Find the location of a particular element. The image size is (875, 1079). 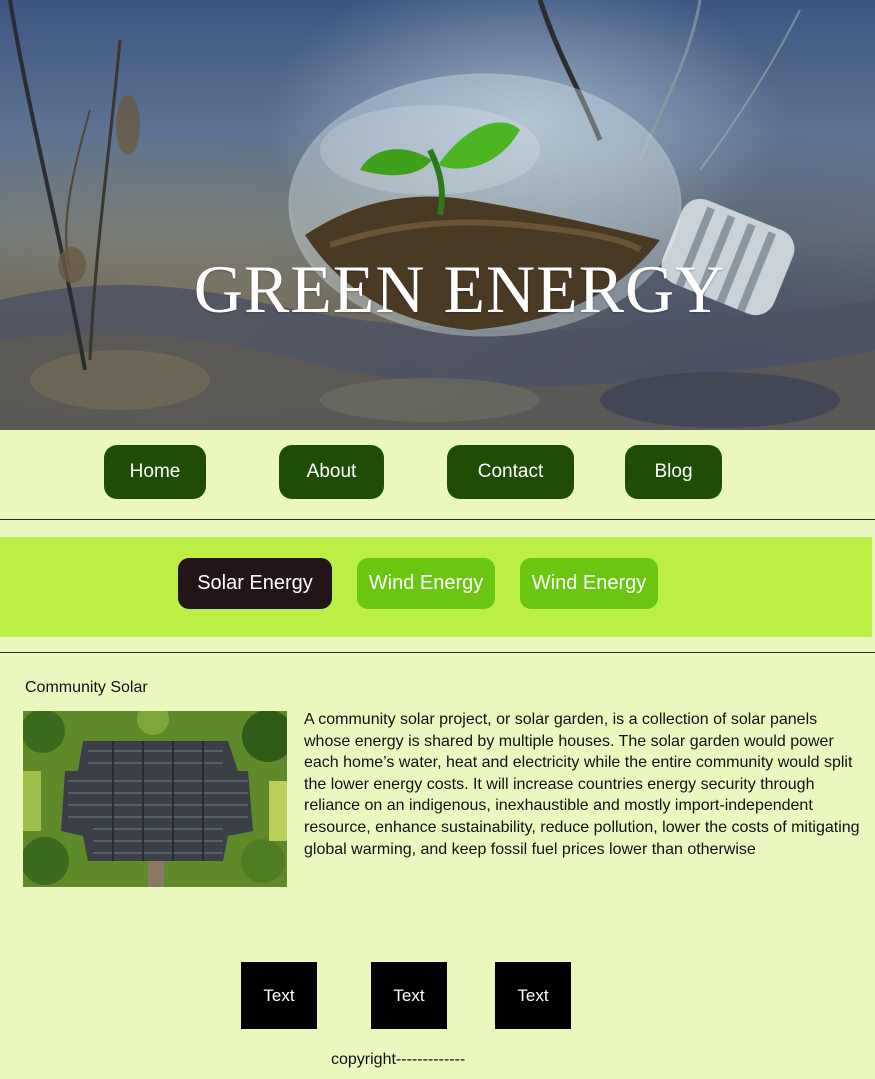

section-title: Community Solar is located at coordinates (86, 687).